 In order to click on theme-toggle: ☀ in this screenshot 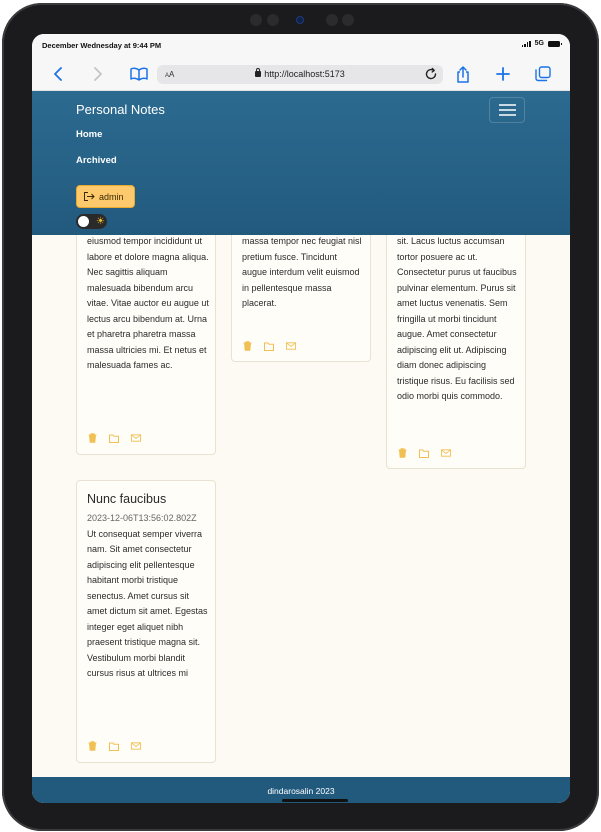, I will do `click(91, 221)`.